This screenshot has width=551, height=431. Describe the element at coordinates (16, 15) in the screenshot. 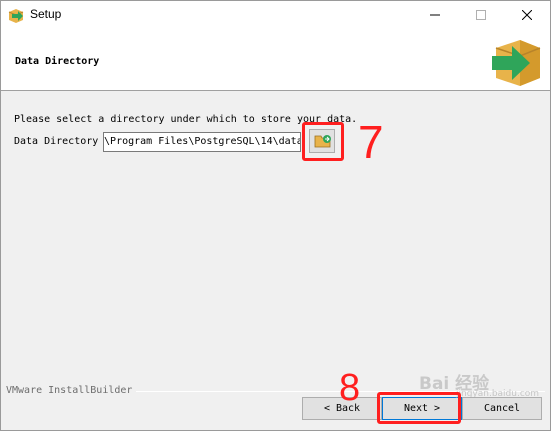

I see `installer-icon` at that location.